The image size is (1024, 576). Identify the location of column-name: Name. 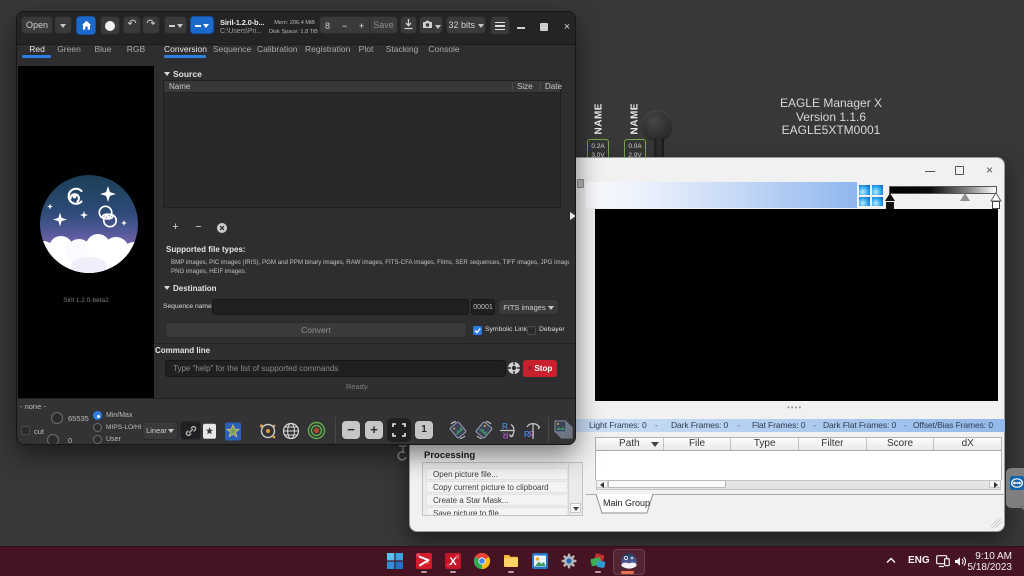
(179, 87).